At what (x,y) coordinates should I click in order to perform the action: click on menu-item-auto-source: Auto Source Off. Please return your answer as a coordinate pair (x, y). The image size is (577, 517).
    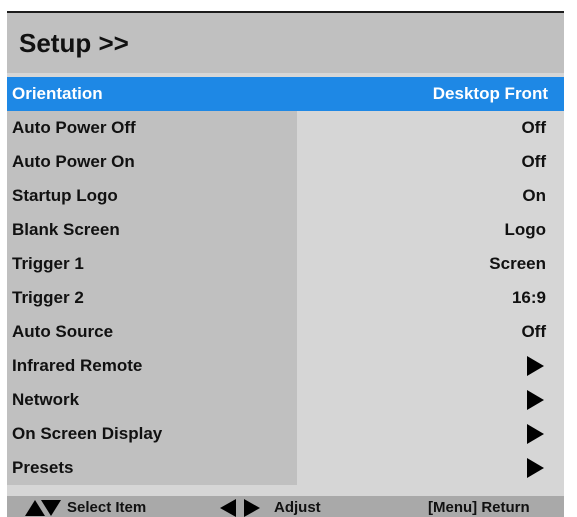
    Looking at the image, I should click on (285, 332).